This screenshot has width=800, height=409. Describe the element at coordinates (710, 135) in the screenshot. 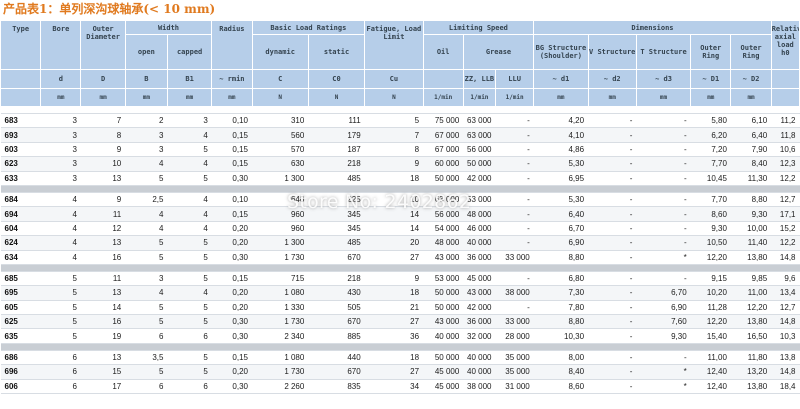

I see `table-cell: 6,20` at that location.